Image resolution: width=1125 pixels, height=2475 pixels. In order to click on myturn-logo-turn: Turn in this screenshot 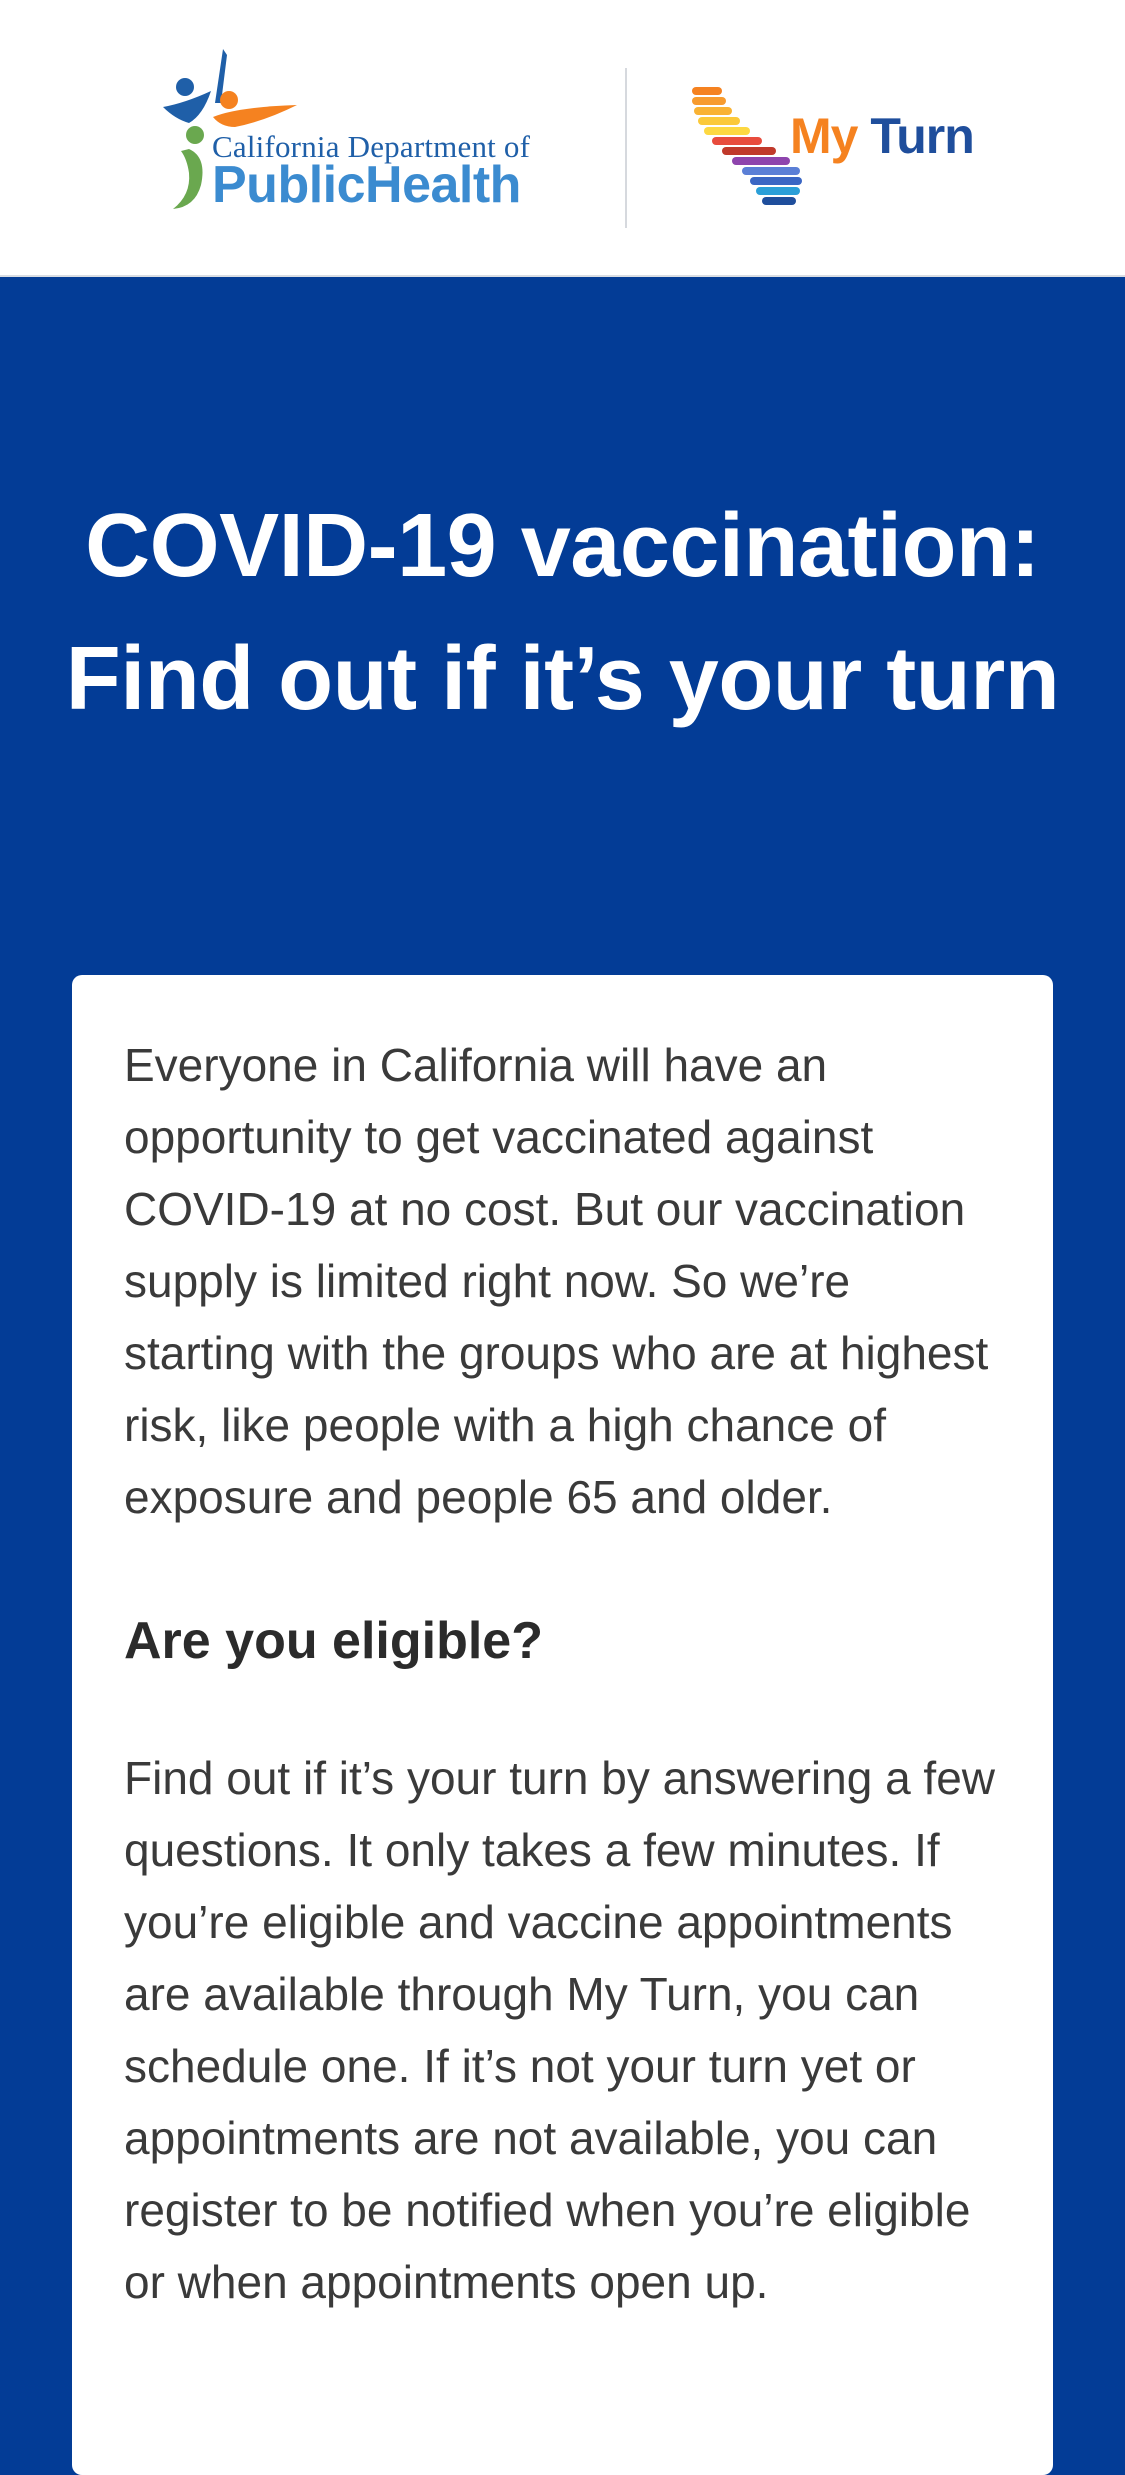, I will do `click(922, 136)`.